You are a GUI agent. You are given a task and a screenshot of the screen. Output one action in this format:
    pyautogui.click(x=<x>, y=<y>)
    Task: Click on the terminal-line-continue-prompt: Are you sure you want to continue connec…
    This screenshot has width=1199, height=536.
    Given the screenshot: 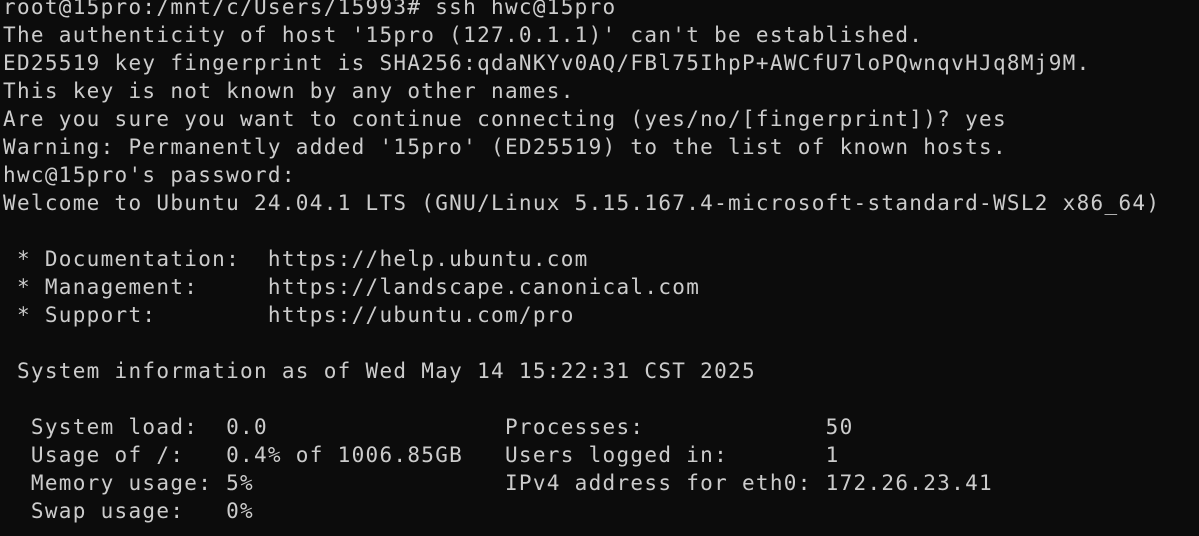 What is the action you would take?
    pyautogui.click(x=505, y=119)
    